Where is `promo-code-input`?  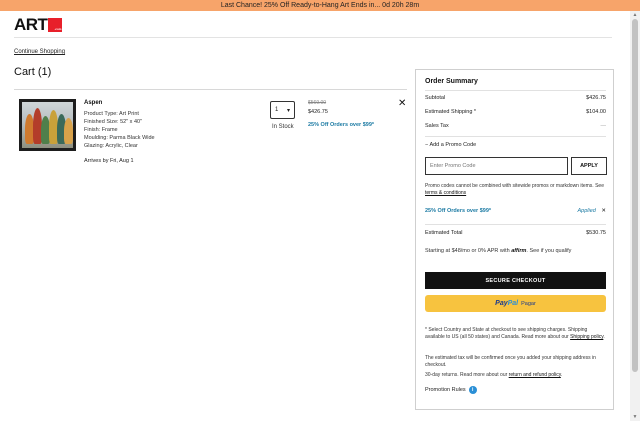 promo-code-input is located at coordinates (496, 166).